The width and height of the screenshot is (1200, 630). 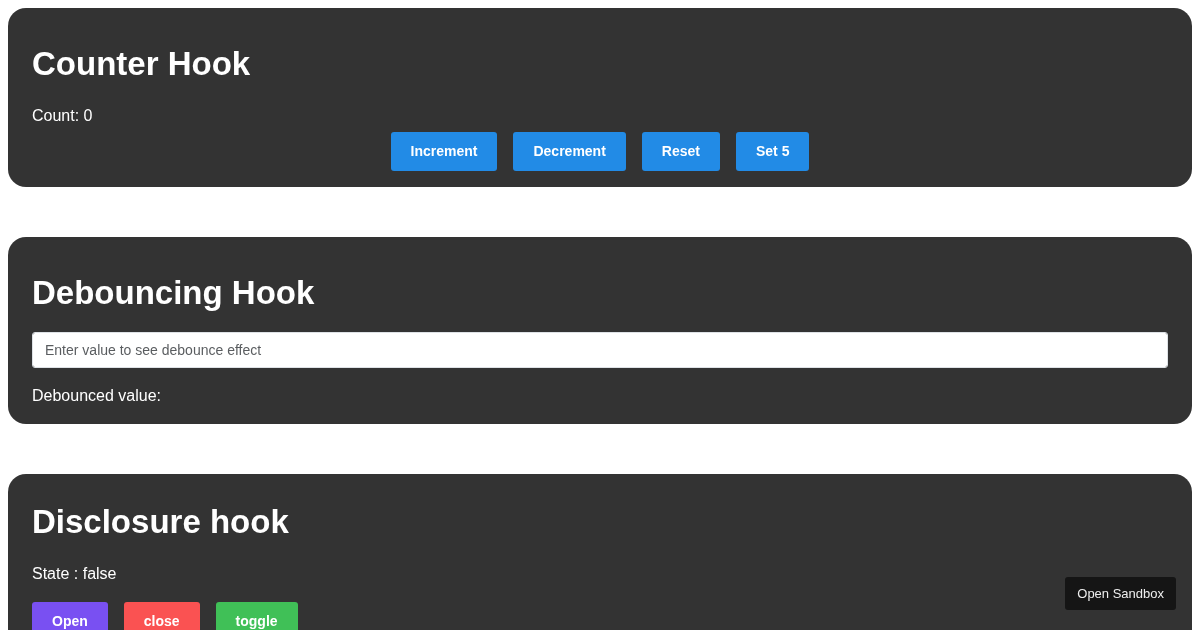 What do you see at coordinates (161, 615) in the screenshot?
I see `action-button: close` at bounding box center [161, 615].